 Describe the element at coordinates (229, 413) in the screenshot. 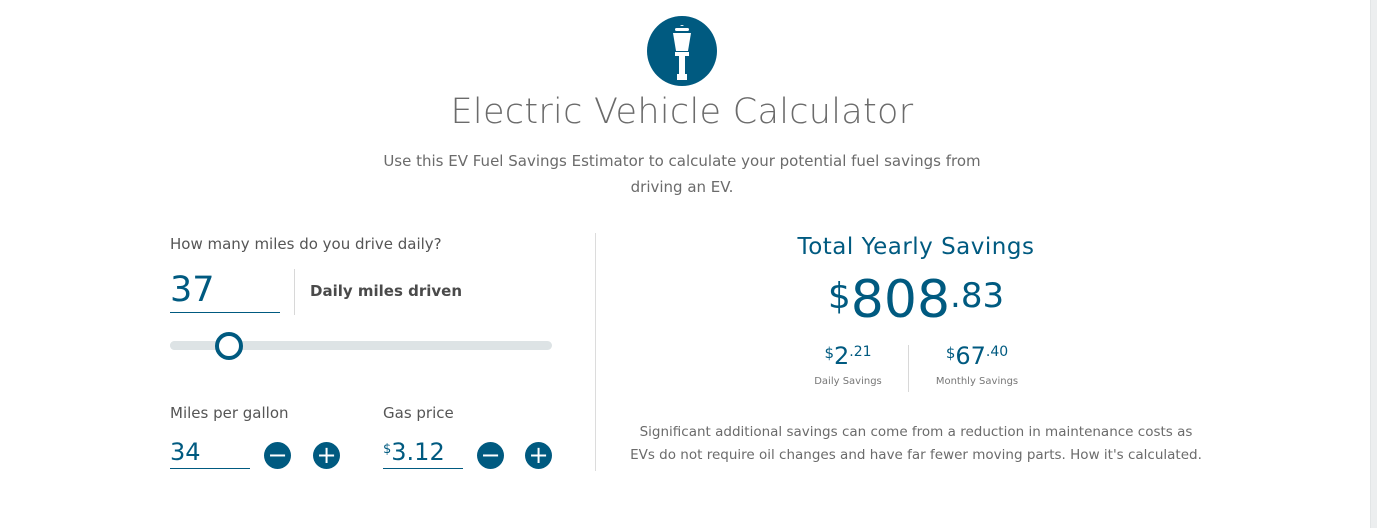

I see `mpg-label: Miles per gallon` at that location.